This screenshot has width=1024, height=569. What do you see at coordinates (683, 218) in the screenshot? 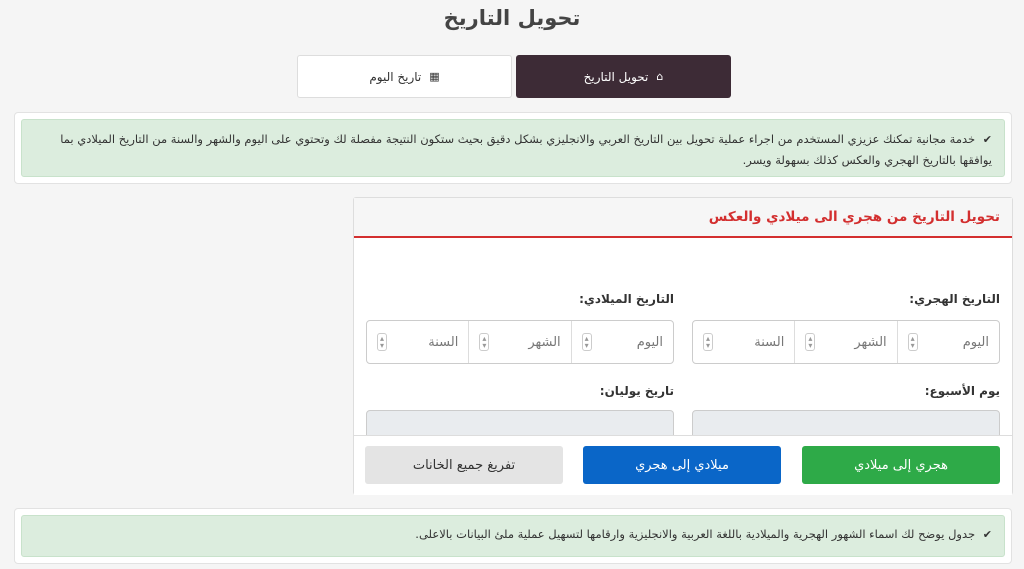
I see `converter-title: تحويل التاريخ من هجري الى ميلادي والعكس` at bounding box center [683, 218].